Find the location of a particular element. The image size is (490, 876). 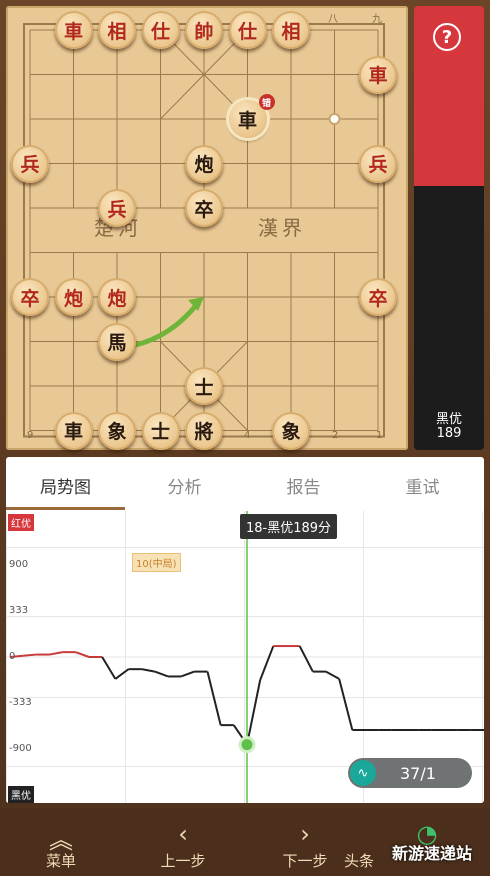

piece-r-soldier-left: 兵 is located at coordinates (30, 163).